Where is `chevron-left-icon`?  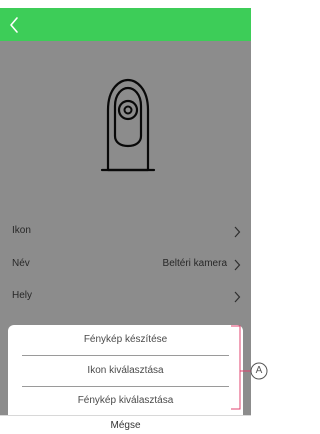 chevron-left-icon is located at coordinates (15, 25).